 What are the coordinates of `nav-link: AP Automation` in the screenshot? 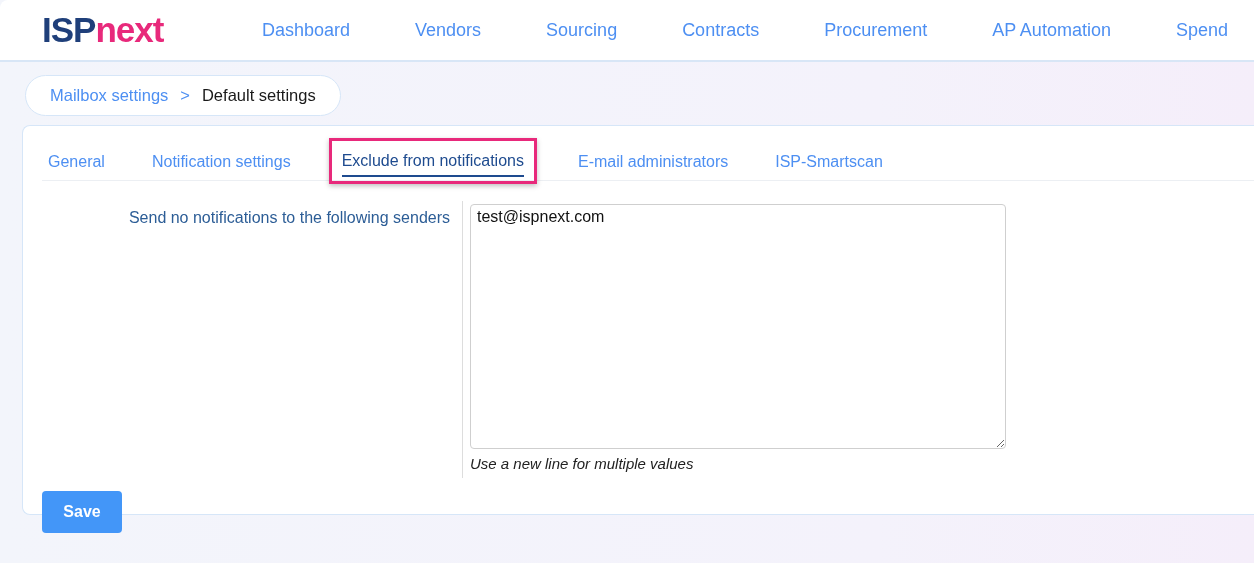 It's located at (1051, 30).